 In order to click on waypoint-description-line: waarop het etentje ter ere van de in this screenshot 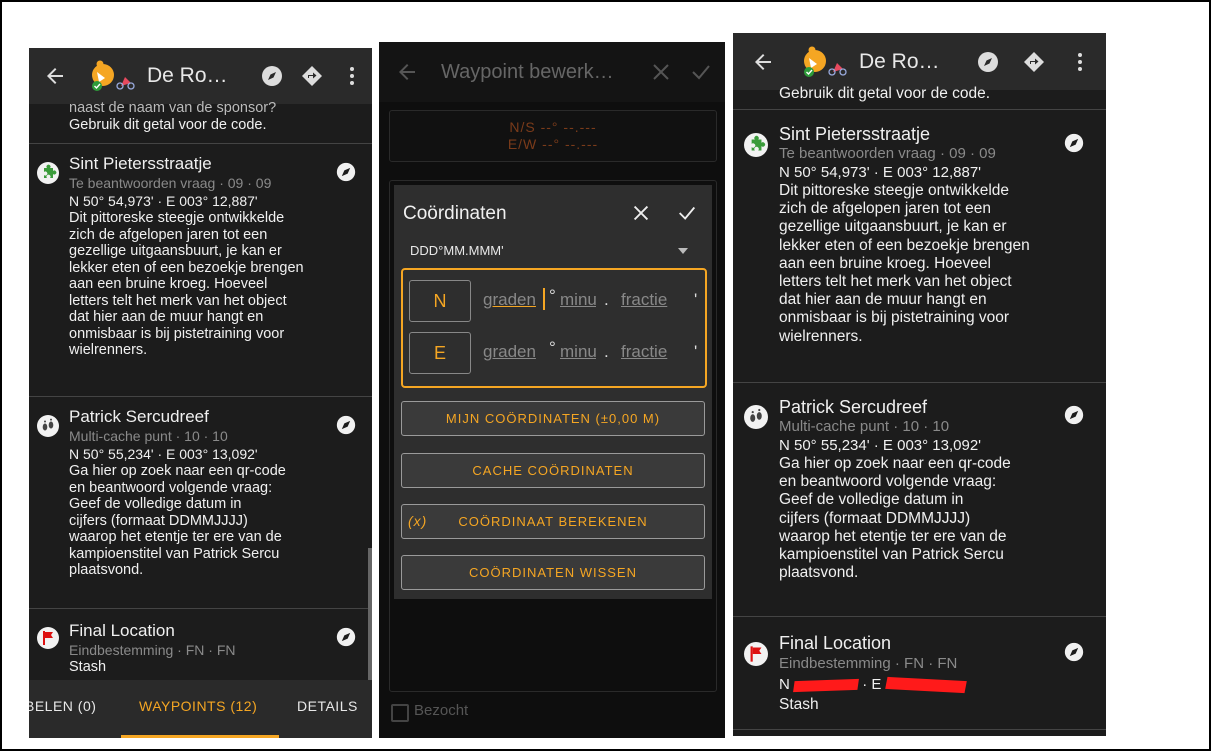, I will do `click(893, 536)`.